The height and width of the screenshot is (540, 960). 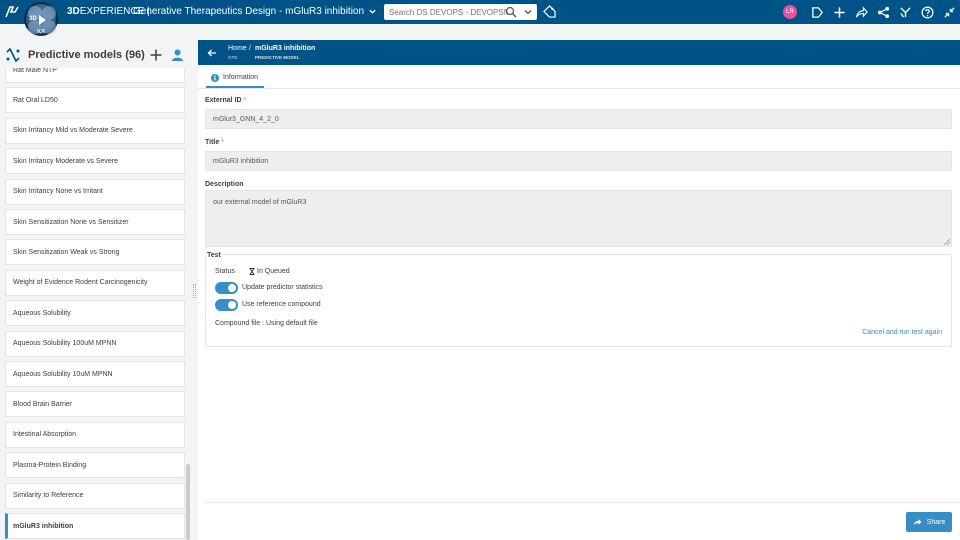 What do you see at coordinates (95, 130) in the screenshot?
I see `model-list-item: Skin Irritancy Mild vs Moderate Severe` at bounding box center [95, 130].